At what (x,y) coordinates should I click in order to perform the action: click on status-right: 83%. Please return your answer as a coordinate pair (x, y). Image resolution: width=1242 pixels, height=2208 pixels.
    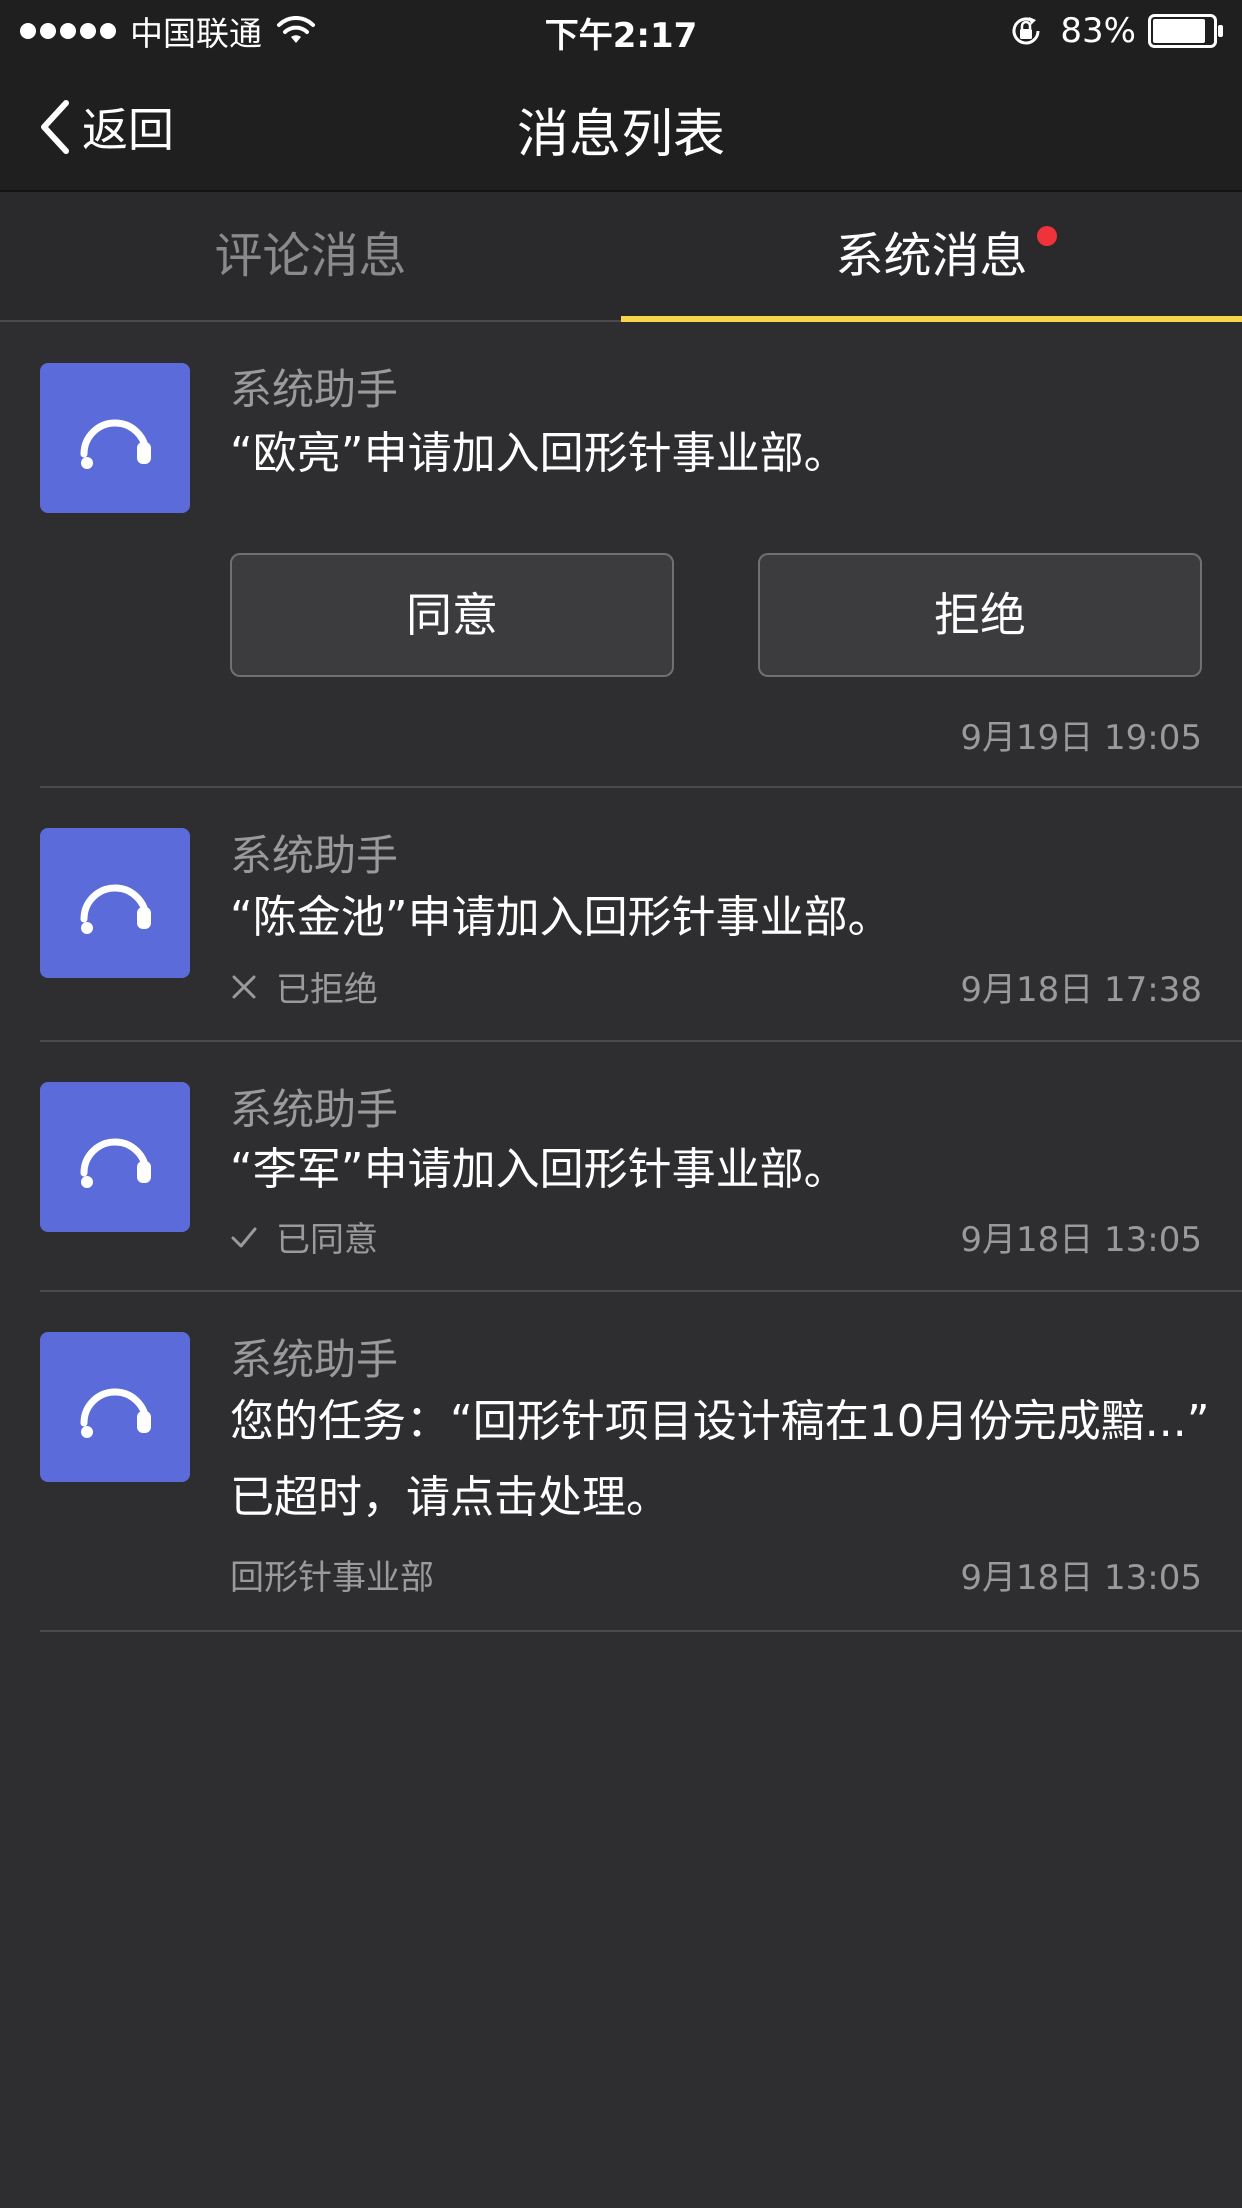
    Looking at the image, I should click on (1116, 31).